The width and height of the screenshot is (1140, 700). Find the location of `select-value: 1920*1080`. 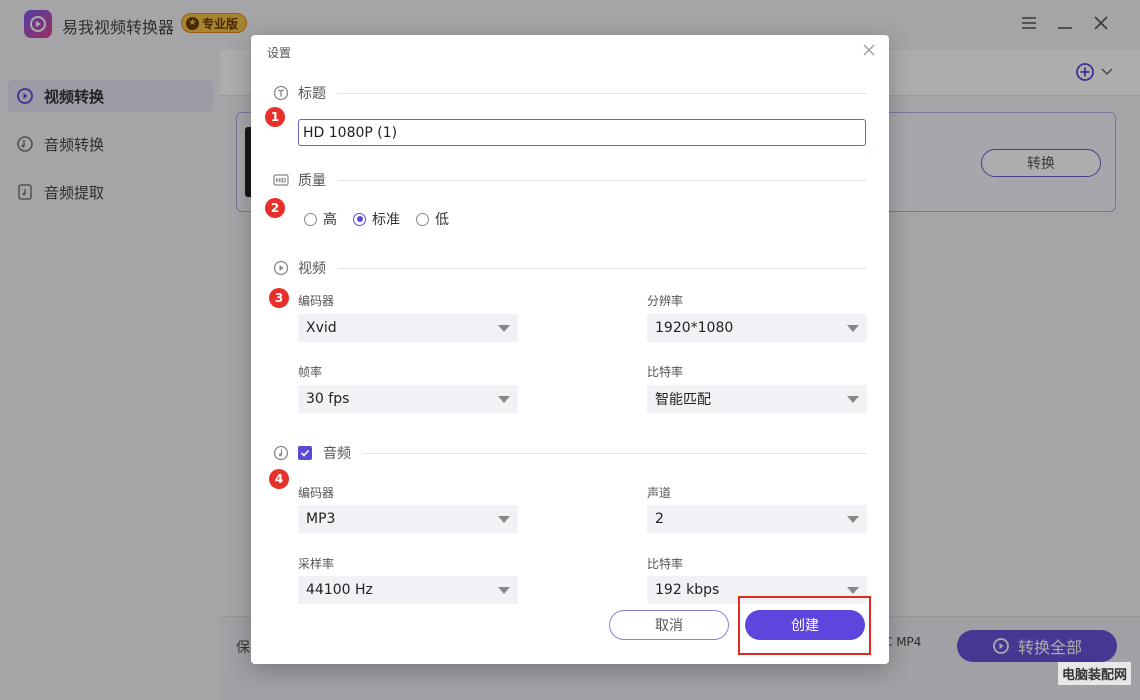

select-value: 1920*1080 is located at coordinates (694, 328).